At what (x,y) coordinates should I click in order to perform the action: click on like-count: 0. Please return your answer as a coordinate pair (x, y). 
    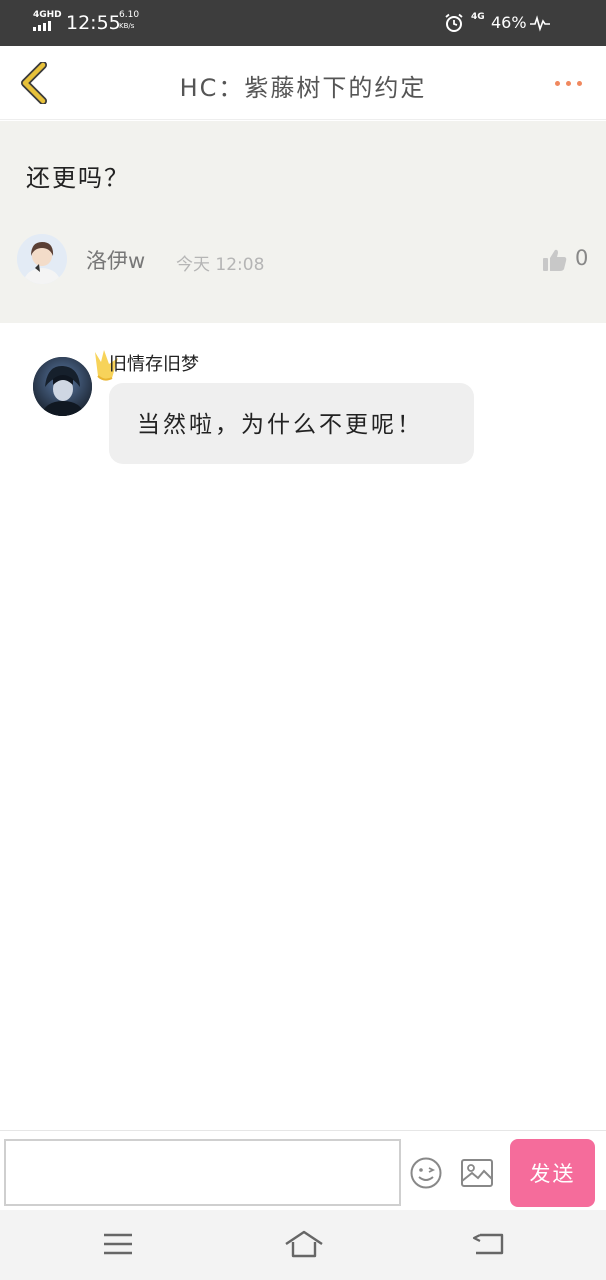
    Looking at the image, I should click on (582, 258).